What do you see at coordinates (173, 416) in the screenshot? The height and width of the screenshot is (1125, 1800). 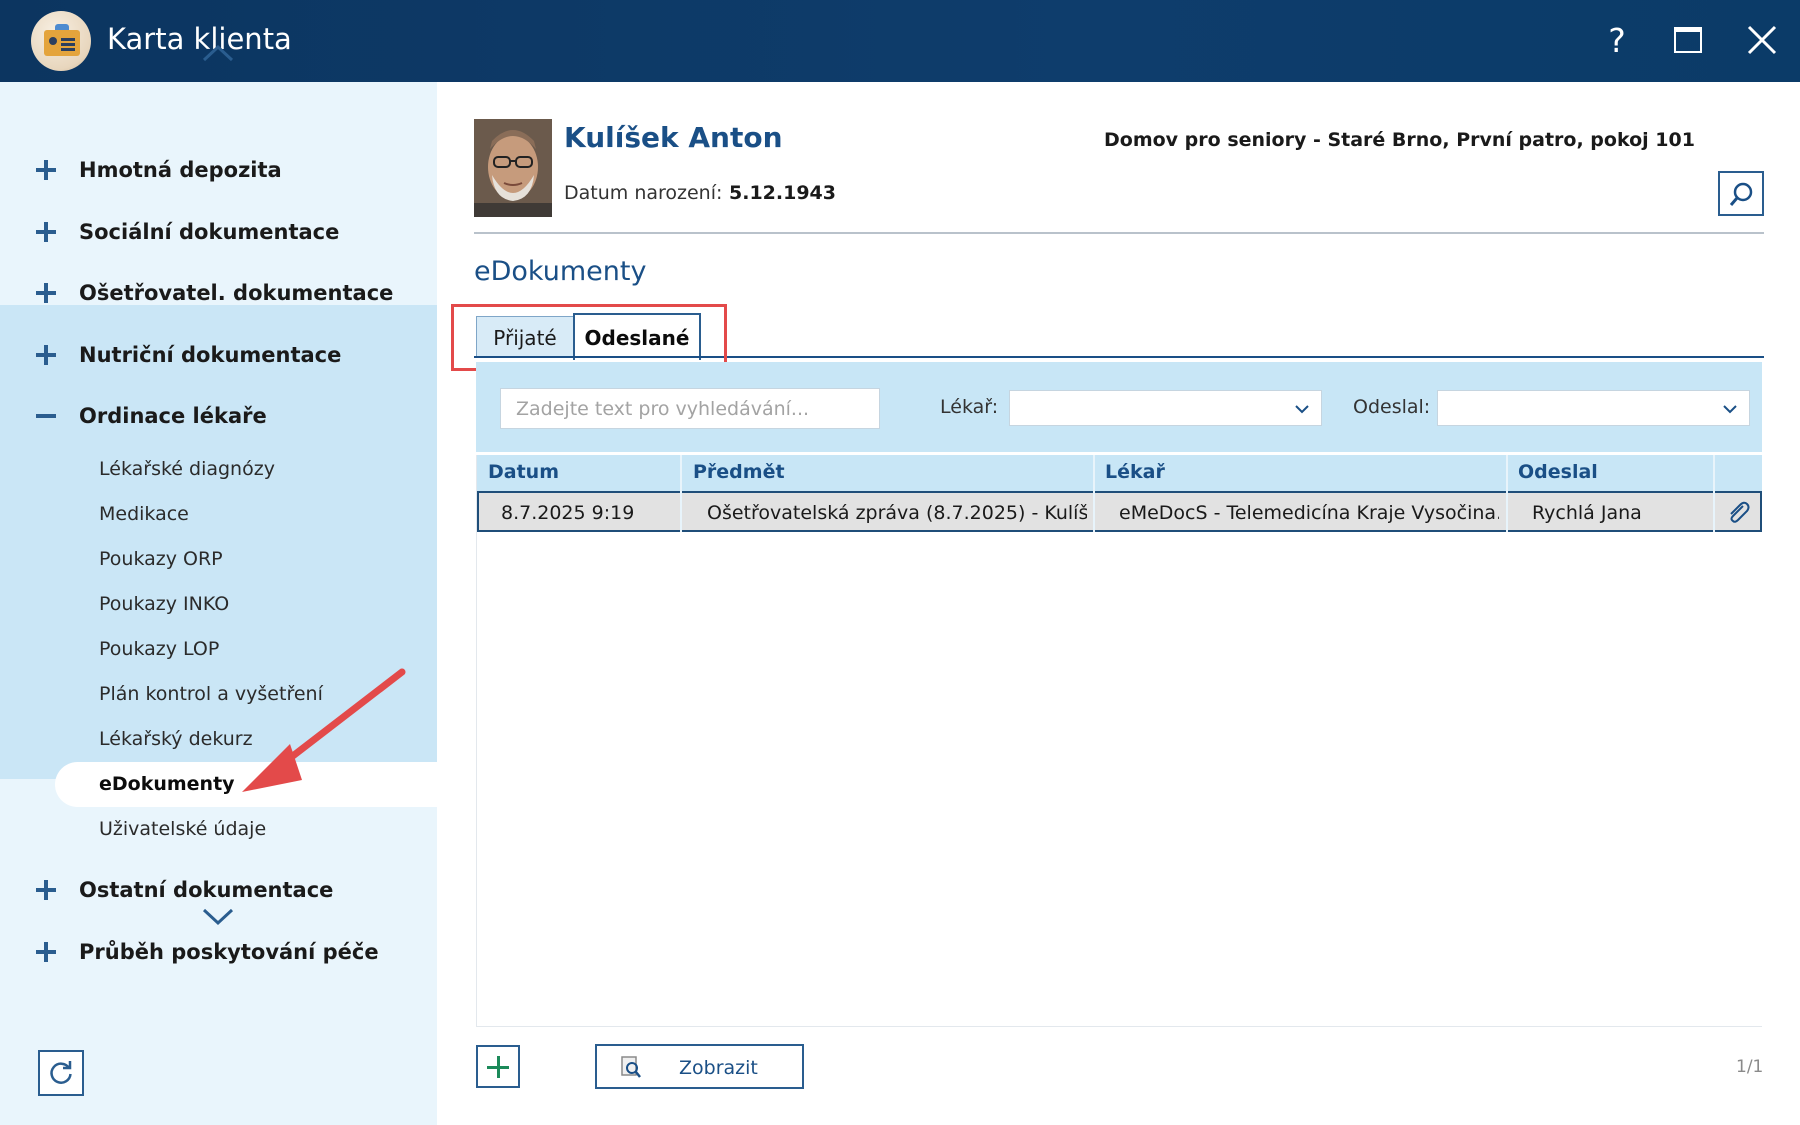 I see `sidebar-section-label: Ordinace lékaře` at bounding box center [173, 416].